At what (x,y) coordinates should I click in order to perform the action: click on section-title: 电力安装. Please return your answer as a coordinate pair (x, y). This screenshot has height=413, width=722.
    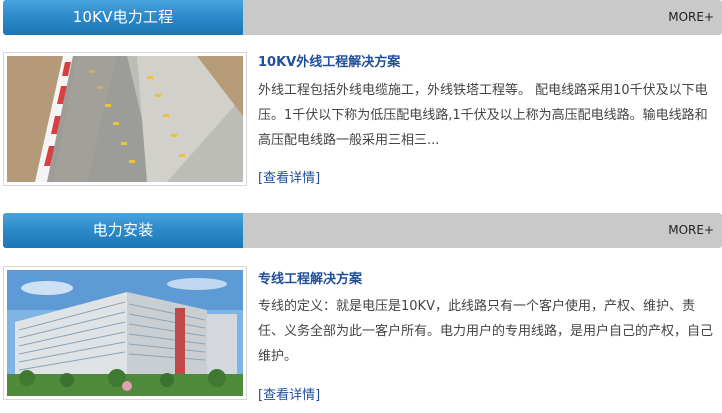
    Looking at the image, I should click on (123, 230).